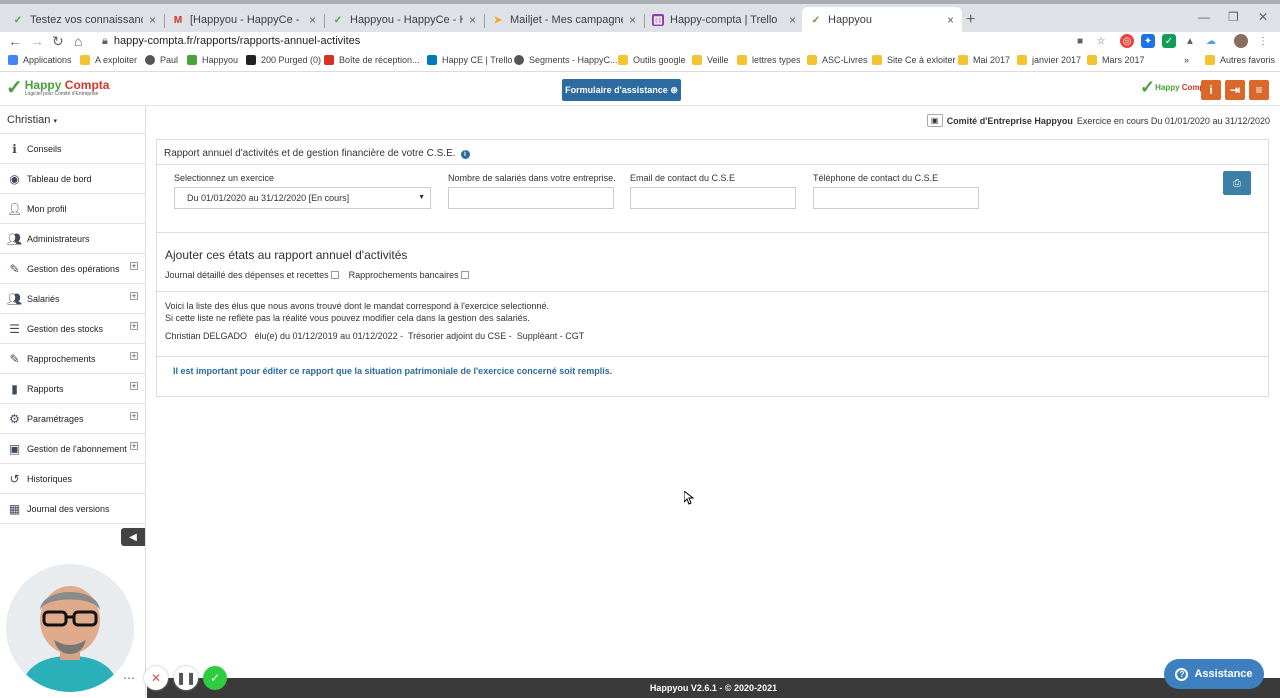 The height and width of the screenshot is (698, 1280). Describe the element at coordinates (882, 20) in the screenshot. I see `browser-tab-active: ✓ Happyou ×` at that location.